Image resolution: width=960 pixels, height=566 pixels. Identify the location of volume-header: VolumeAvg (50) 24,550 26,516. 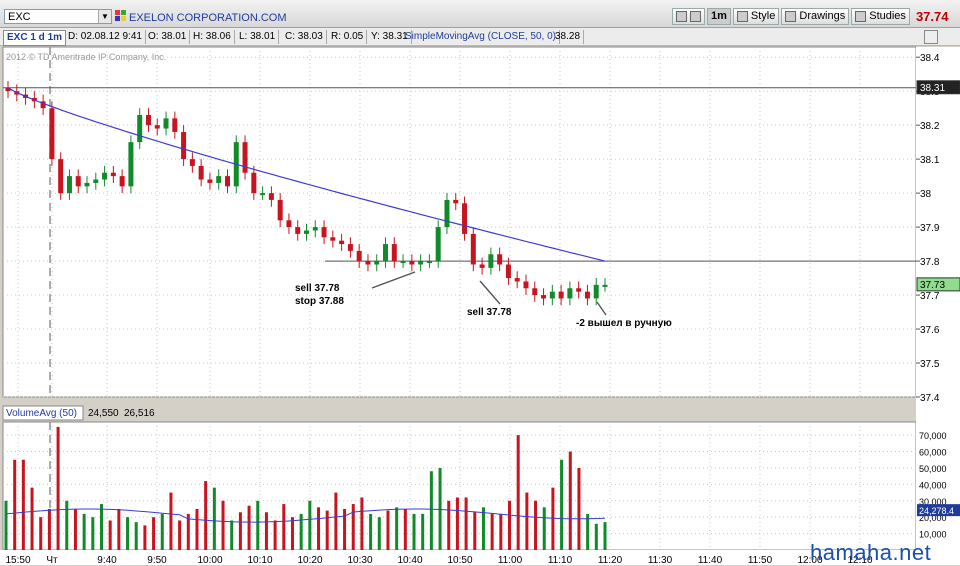
(78, 413).